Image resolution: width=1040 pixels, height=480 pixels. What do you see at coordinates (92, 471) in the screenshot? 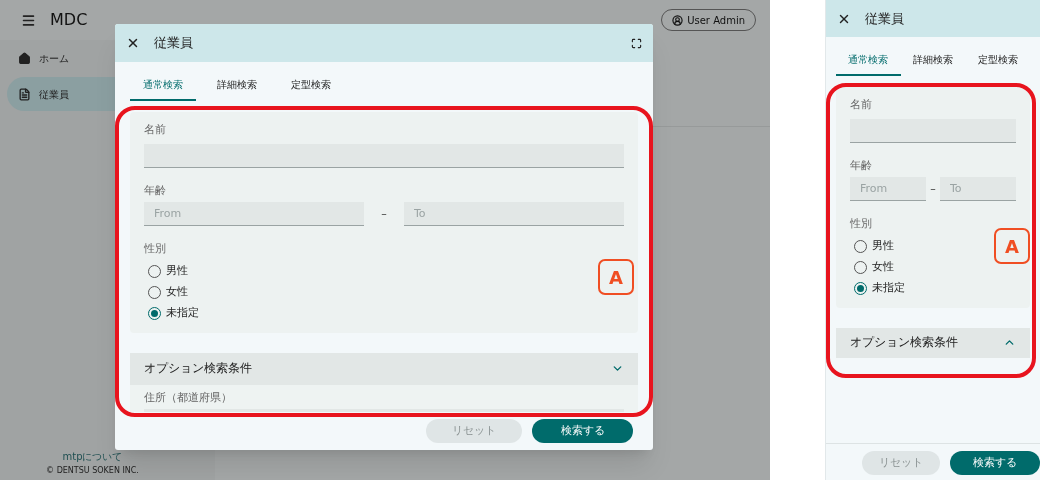
I see `copyright-text: © DENTSU SOKEN INC.` at bounding box center [92, 471].